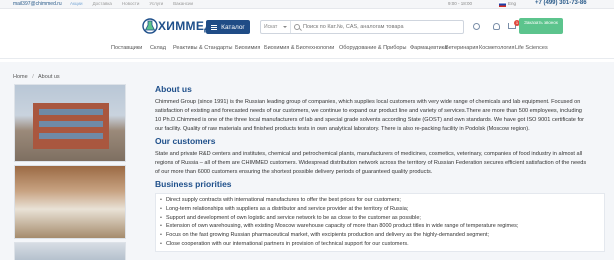  I want to click on nav-divider, so click(307, 58).